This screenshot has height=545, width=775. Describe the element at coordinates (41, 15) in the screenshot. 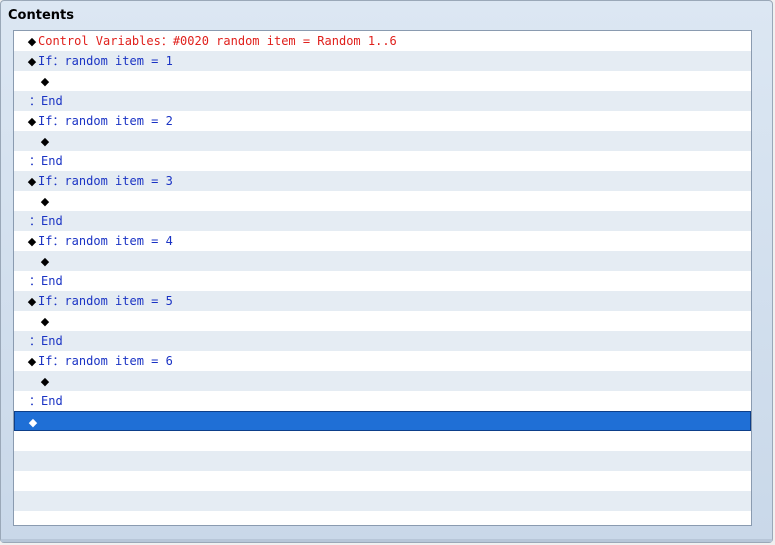

I see `window-title: Contents` at that location.